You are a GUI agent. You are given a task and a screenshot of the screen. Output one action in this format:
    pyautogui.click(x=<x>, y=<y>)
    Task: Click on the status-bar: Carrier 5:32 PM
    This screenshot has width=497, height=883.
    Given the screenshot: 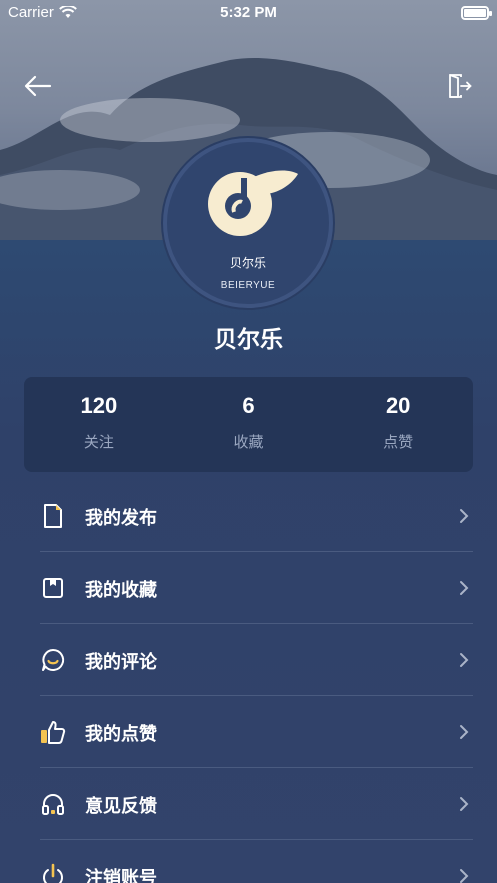 What is the action you would take?
    pyautogui.click(x=248, y=13)
    